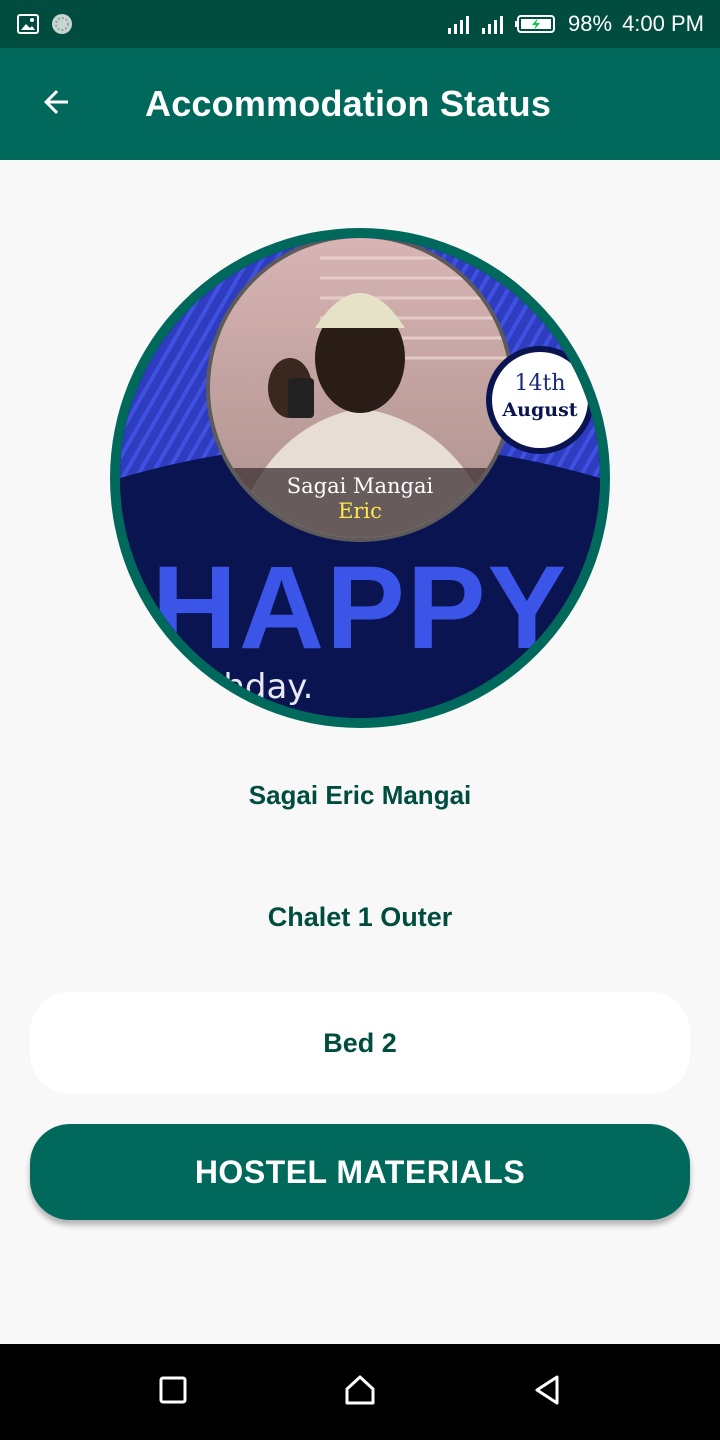 This screenshot has width=720, height=1440. Describe the element at coordinates (590, 23) in the screenshot. I see `battery-percent: 98%` at that location.